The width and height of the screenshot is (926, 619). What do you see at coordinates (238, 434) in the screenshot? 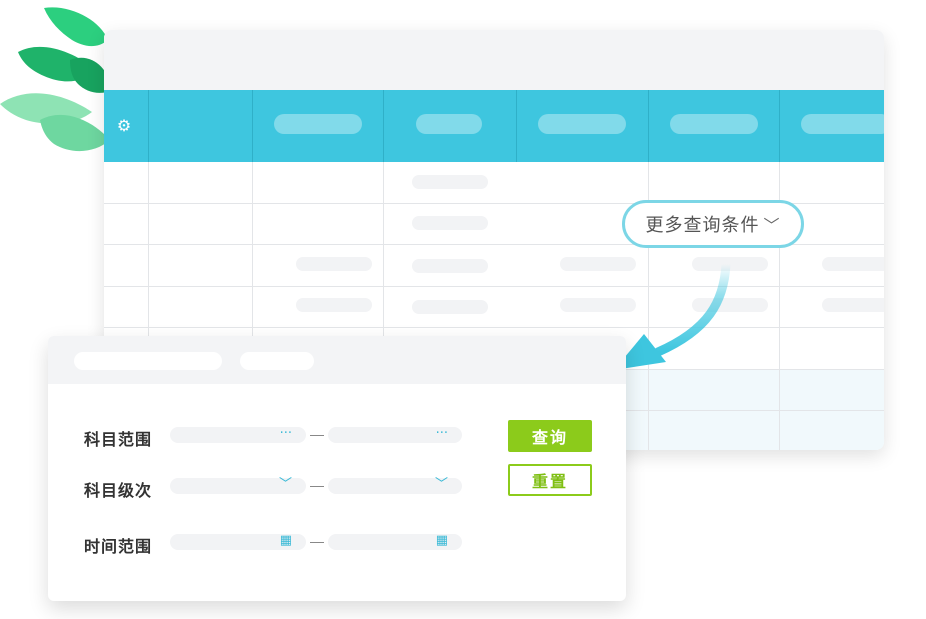
I see `subject-range-from-input: ···` at bounding box center [238, 434].